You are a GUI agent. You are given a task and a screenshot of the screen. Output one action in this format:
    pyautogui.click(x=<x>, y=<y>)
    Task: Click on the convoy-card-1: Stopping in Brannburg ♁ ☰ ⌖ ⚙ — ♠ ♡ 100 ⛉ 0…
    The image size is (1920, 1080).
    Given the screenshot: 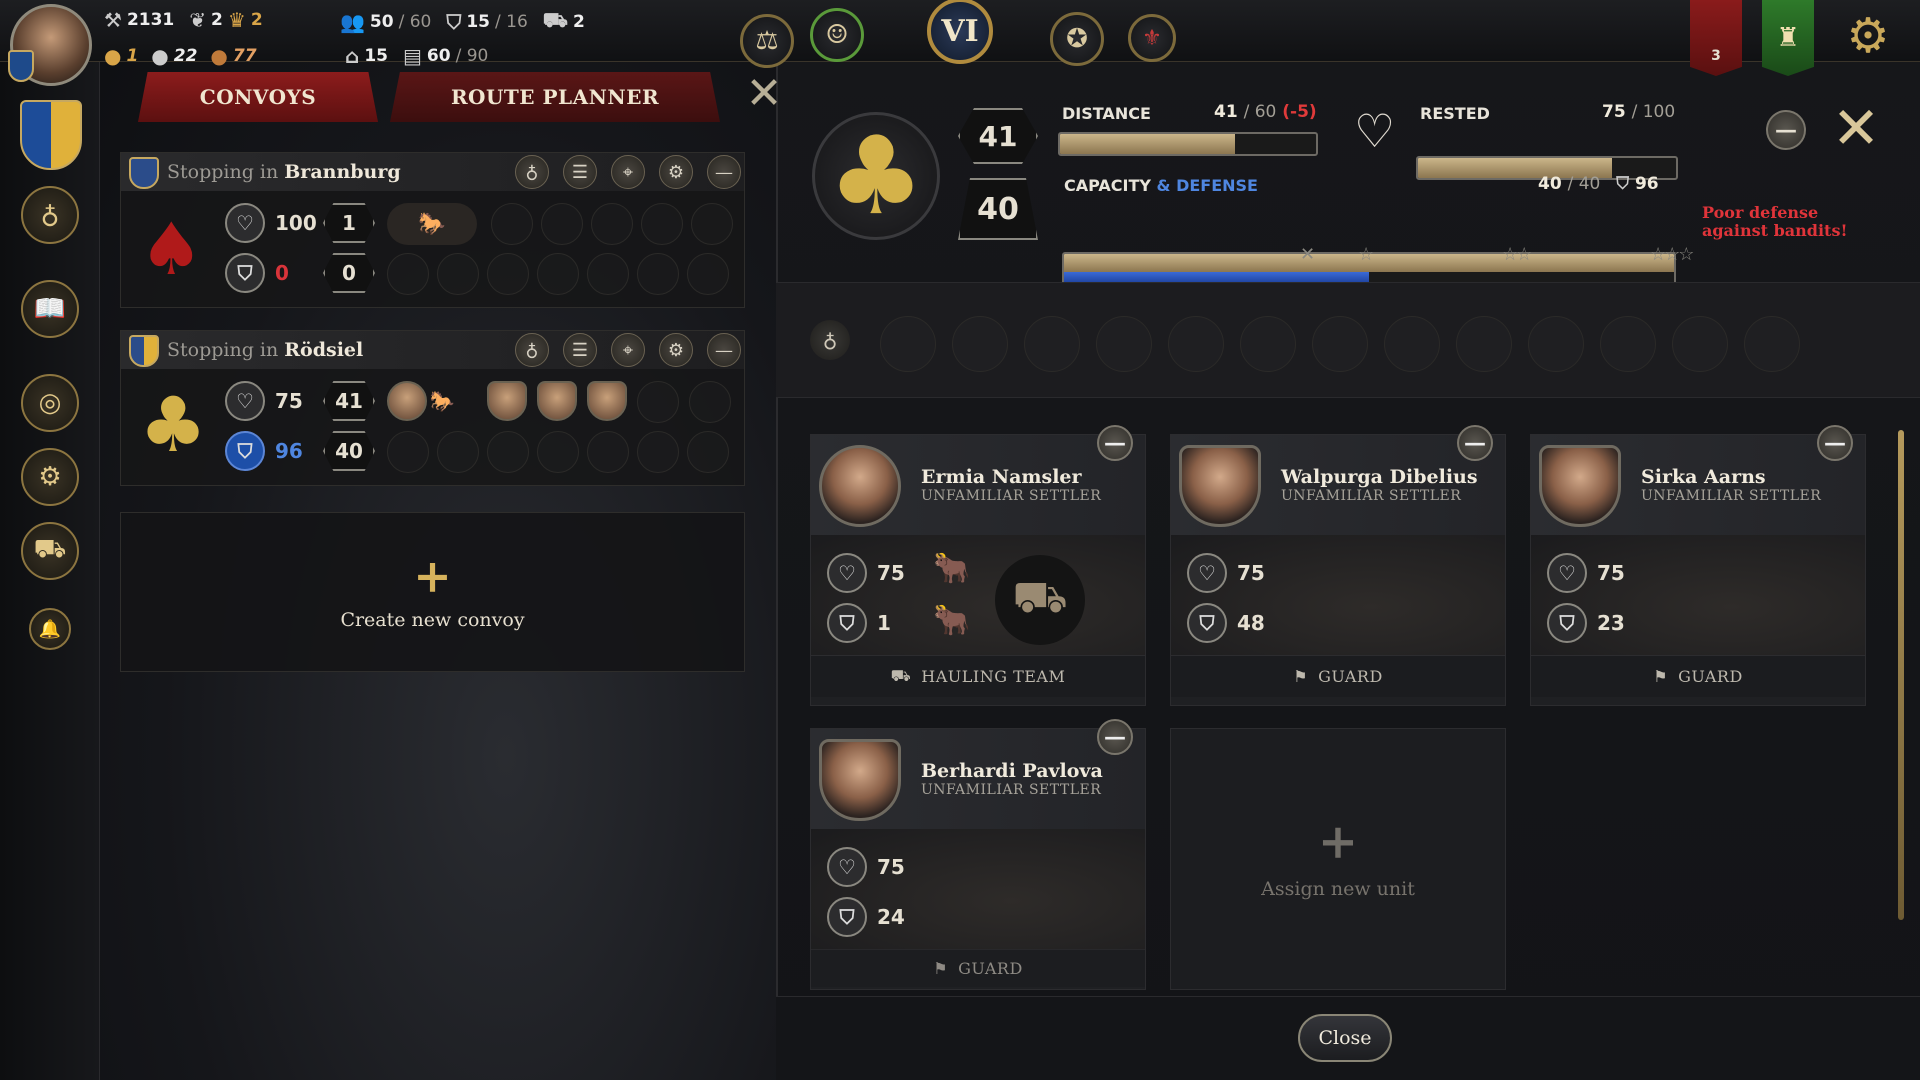 What is the action you would take?
    pyautogui.click(x=432, y=230)
    